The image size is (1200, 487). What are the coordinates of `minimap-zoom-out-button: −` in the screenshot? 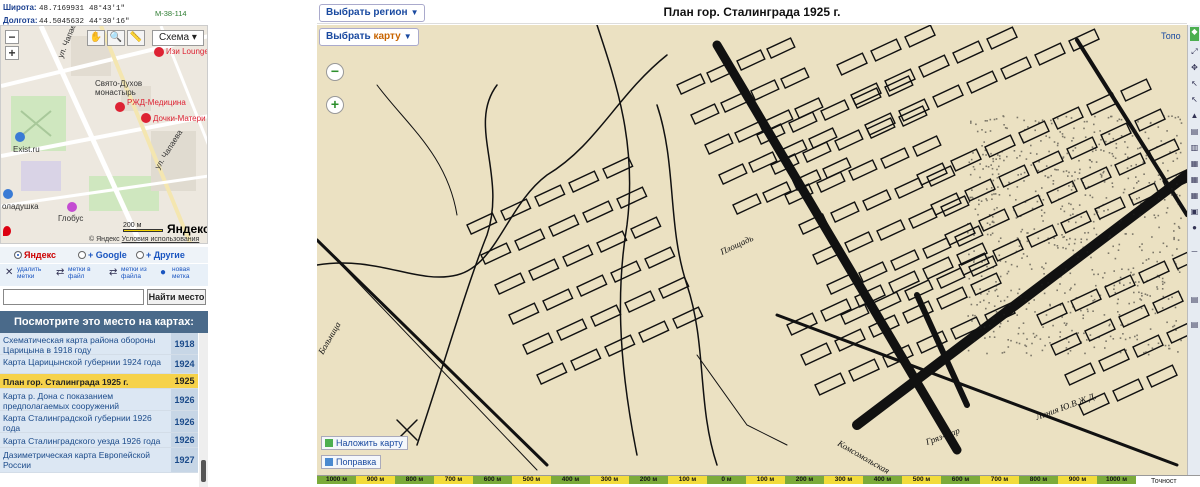 It's located at (12, 37).